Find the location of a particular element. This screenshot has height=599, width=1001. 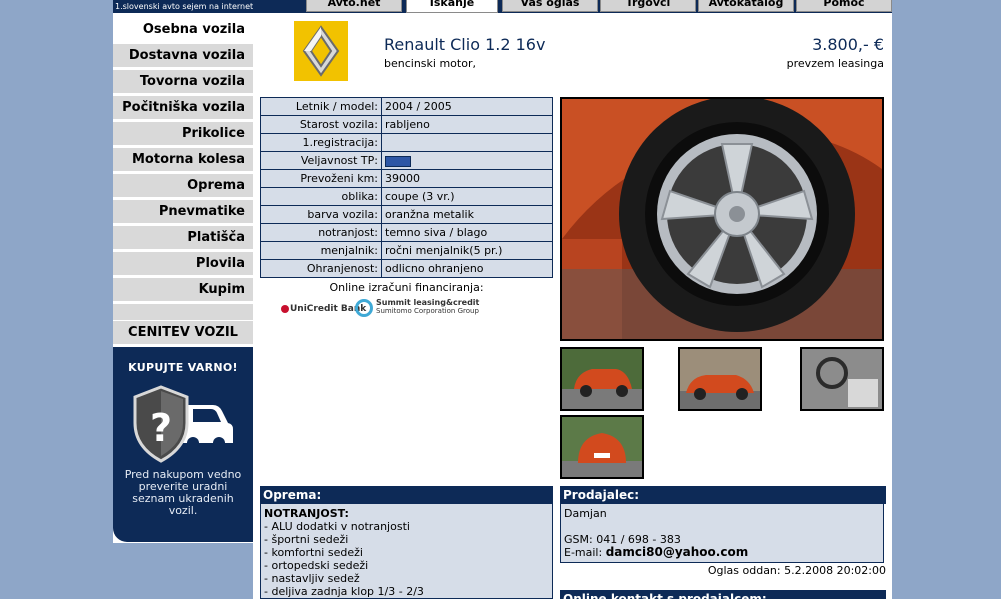

spec-value: temno siva / blago is located at coordinates (467, 232).